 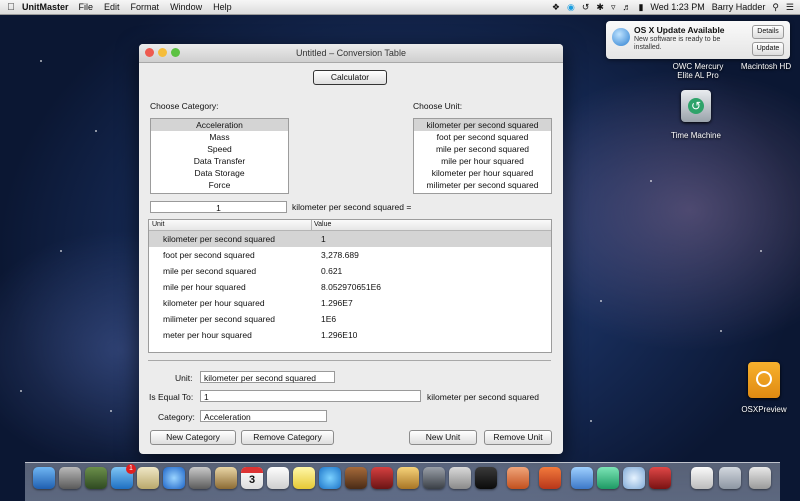 What do you see at coordinates (193, 437) in the screenshot?
I see `new-category-button: New Category` at bounding box center [193, 437].